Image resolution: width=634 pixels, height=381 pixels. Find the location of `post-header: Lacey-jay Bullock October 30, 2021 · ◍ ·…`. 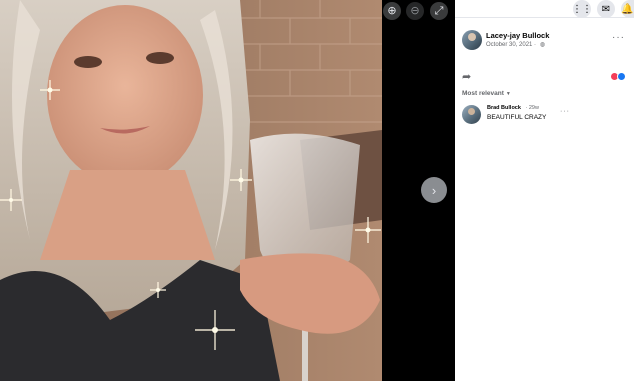

post-header: Lacey-jay Bullock October 30, 2021 · ◍ ·… is located at coordinates (547, 41).